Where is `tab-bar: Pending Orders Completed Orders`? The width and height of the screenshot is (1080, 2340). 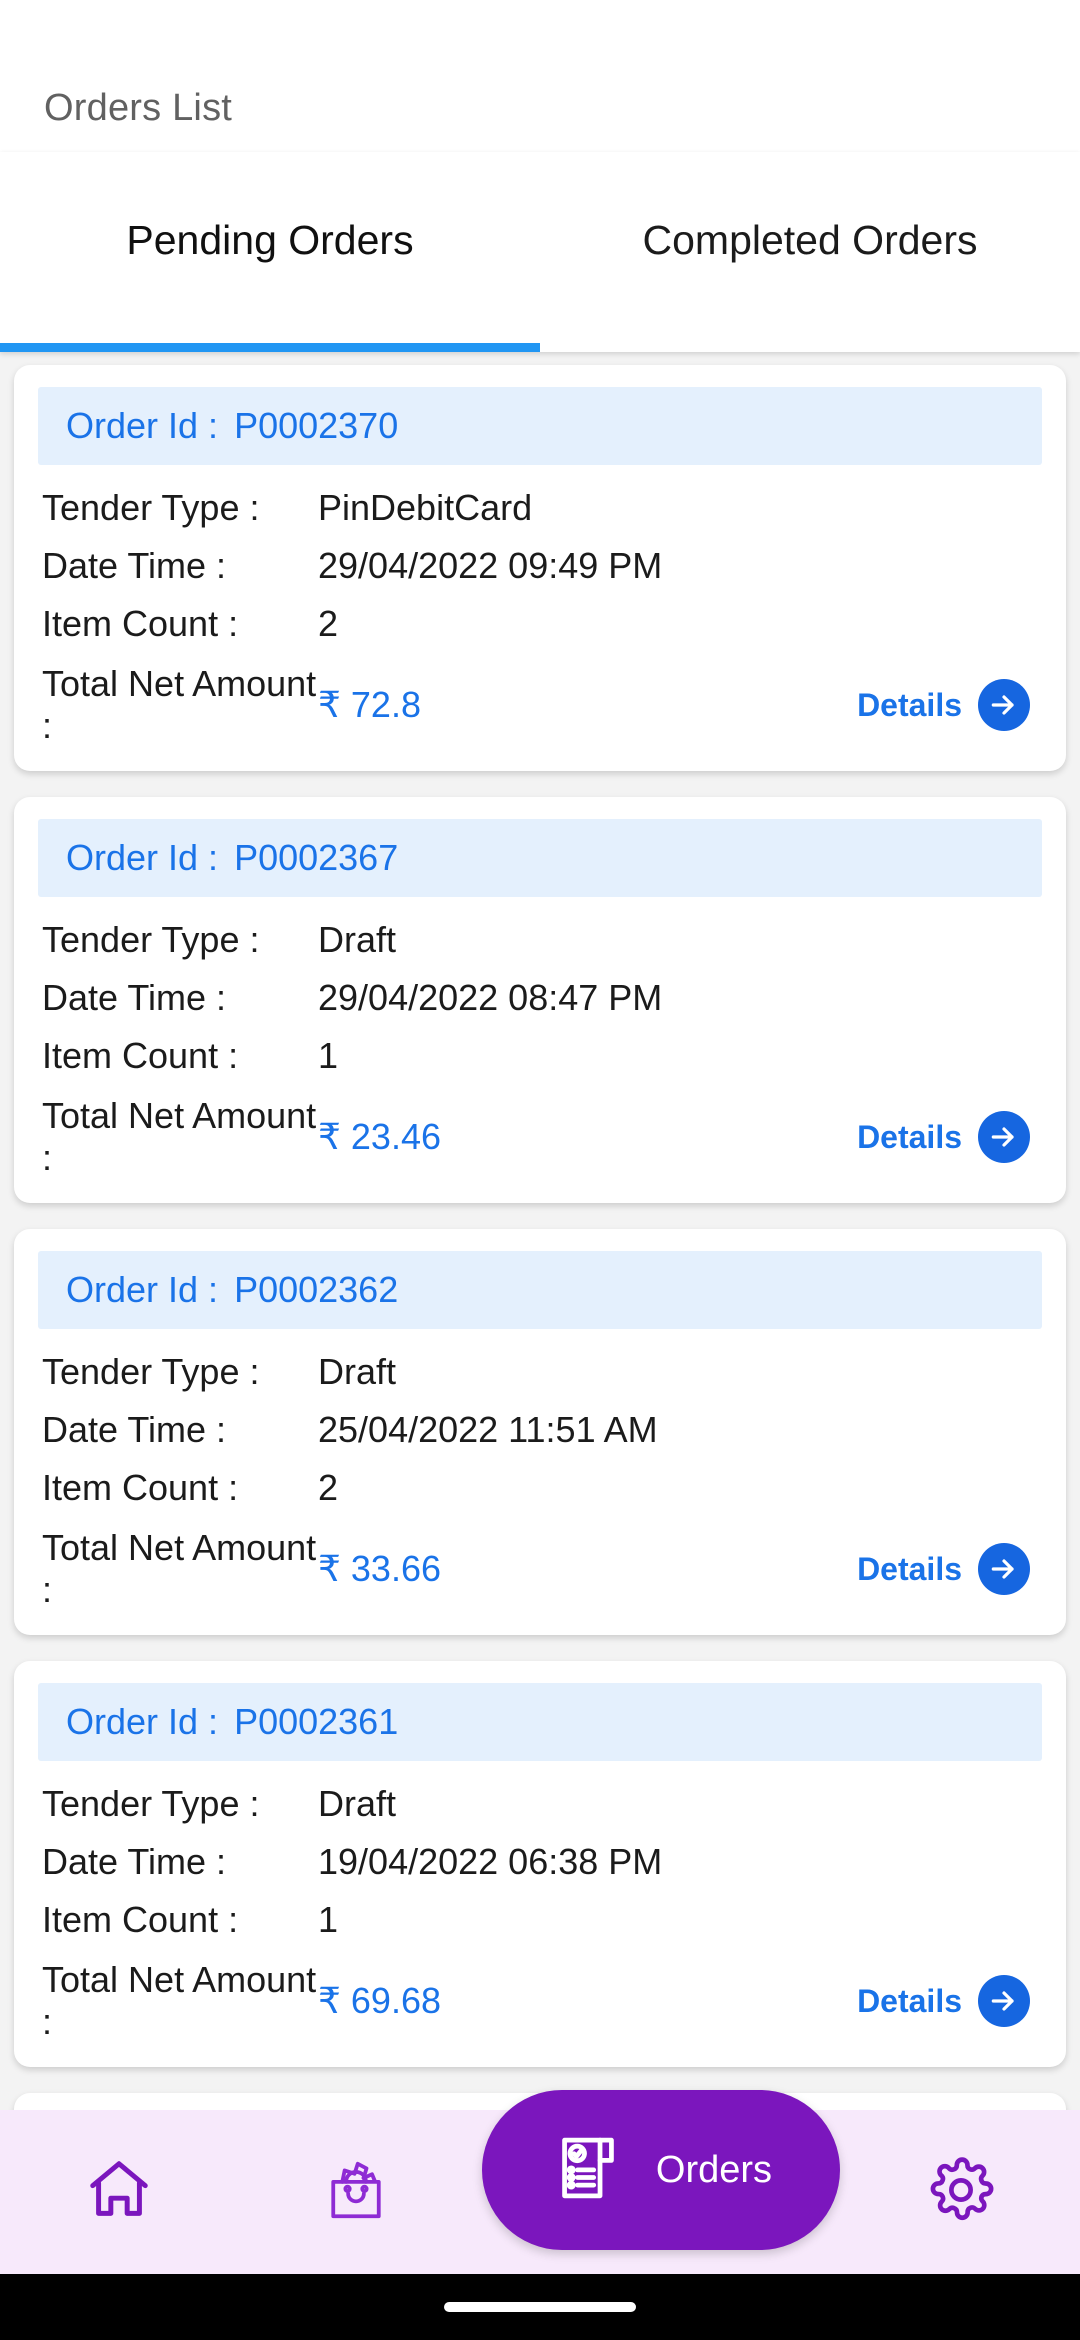
tab-bar: Pending Orders Completed Orders is located at coordinates (540, 252).